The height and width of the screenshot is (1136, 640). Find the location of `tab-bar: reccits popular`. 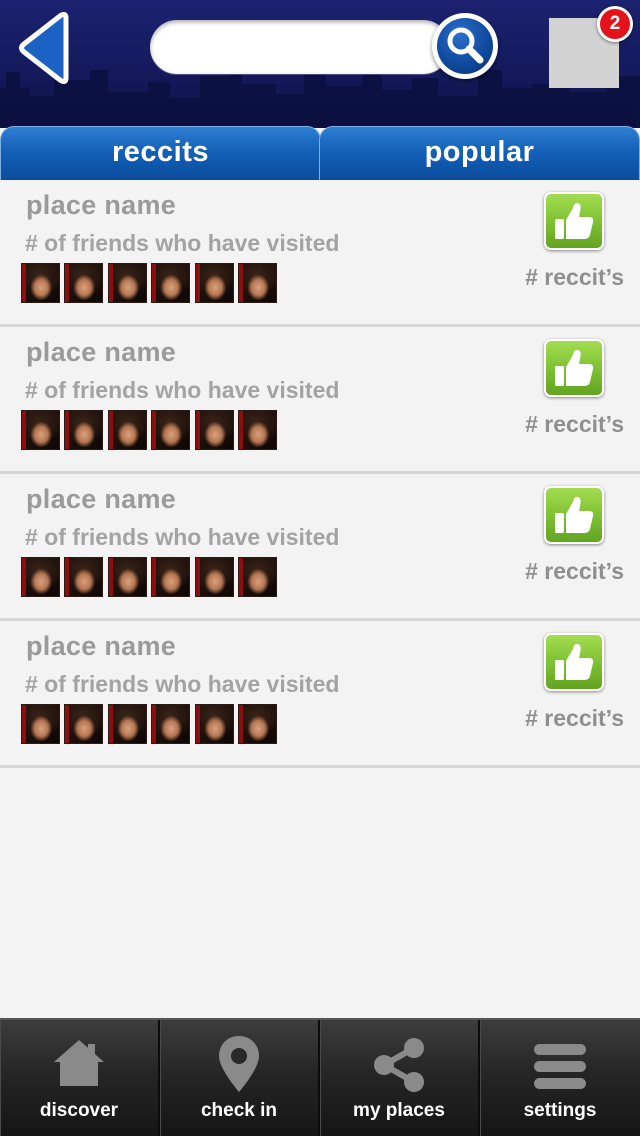

tab-bar: reccits popular is located at coordinates (320, 153).